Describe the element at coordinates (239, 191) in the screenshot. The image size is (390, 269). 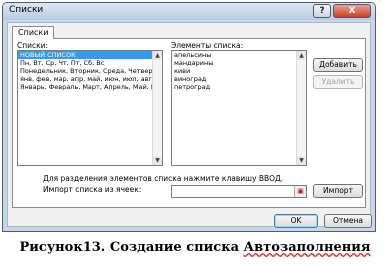
I see `import-range-input: ▣` at that location.